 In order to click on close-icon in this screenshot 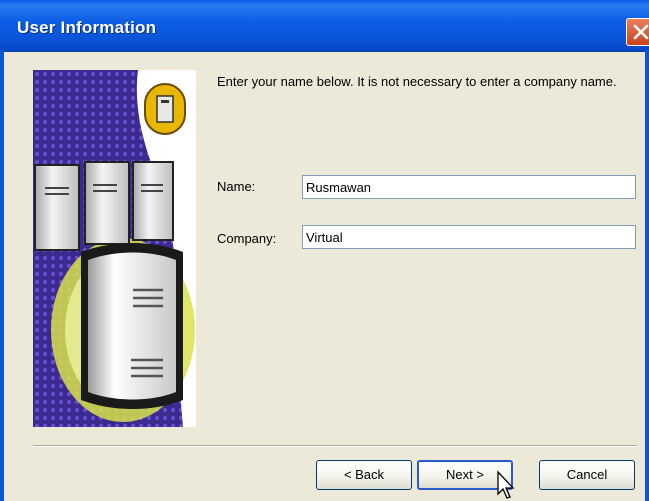, I will do `click(641, 32)`.